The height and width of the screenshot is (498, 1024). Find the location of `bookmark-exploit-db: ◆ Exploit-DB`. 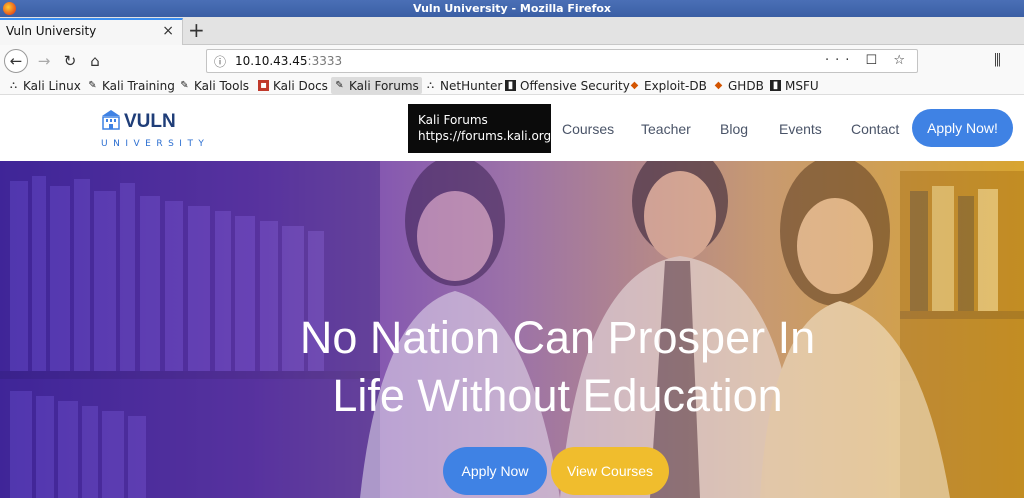

bookmark-exploit-db: ◆ Exploit-DB is located at coordinates (668, 85).